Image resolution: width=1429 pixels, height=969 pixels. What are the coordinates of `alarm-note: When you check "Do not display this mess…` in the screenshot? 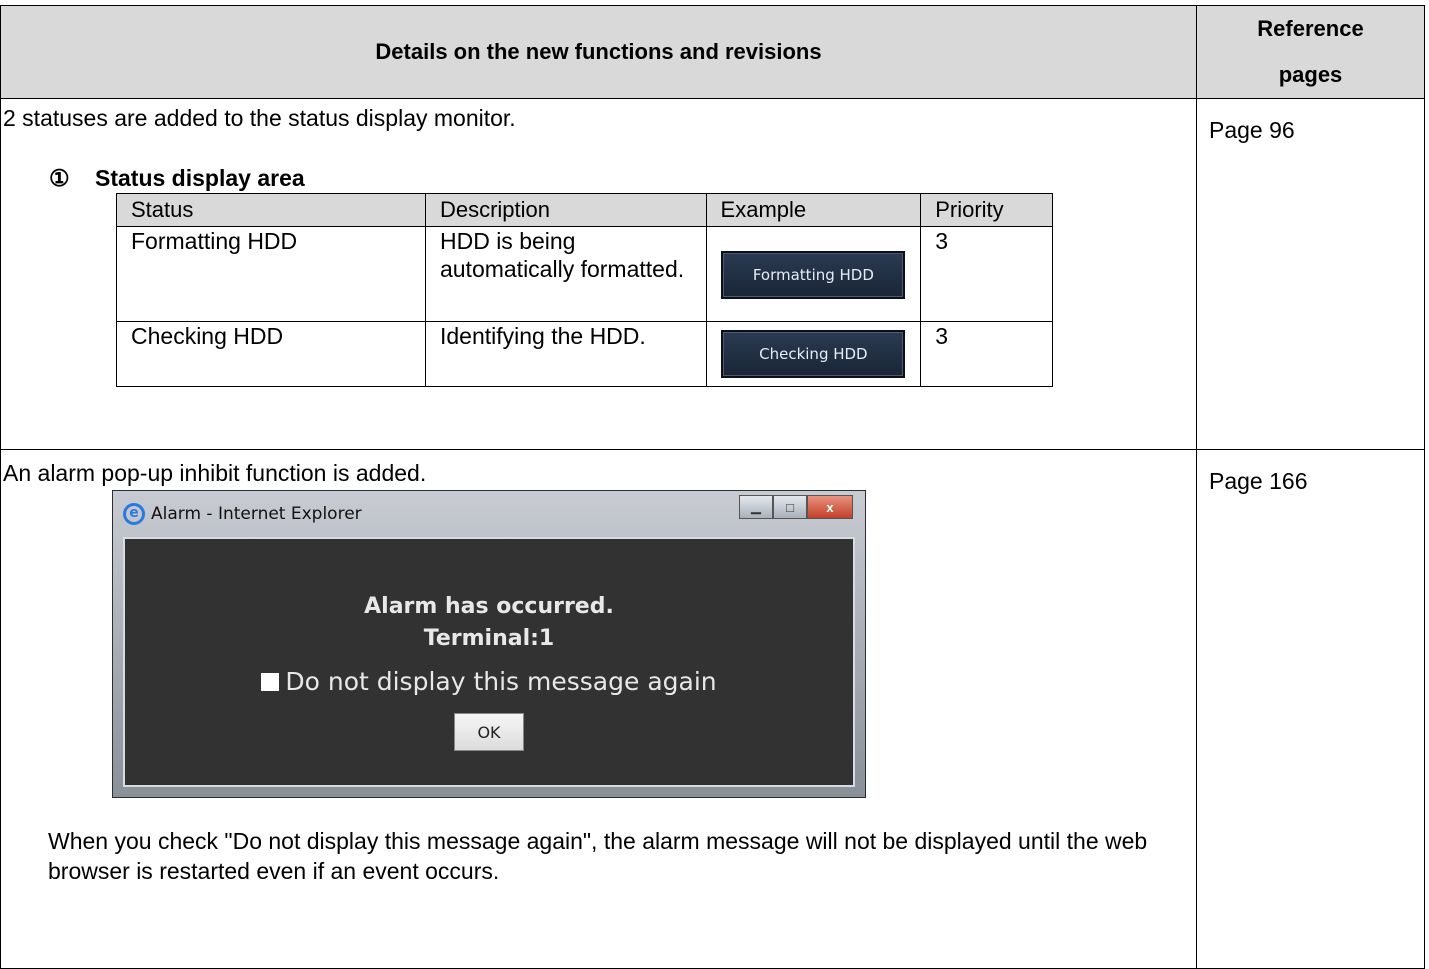 It's located at (598, 856).